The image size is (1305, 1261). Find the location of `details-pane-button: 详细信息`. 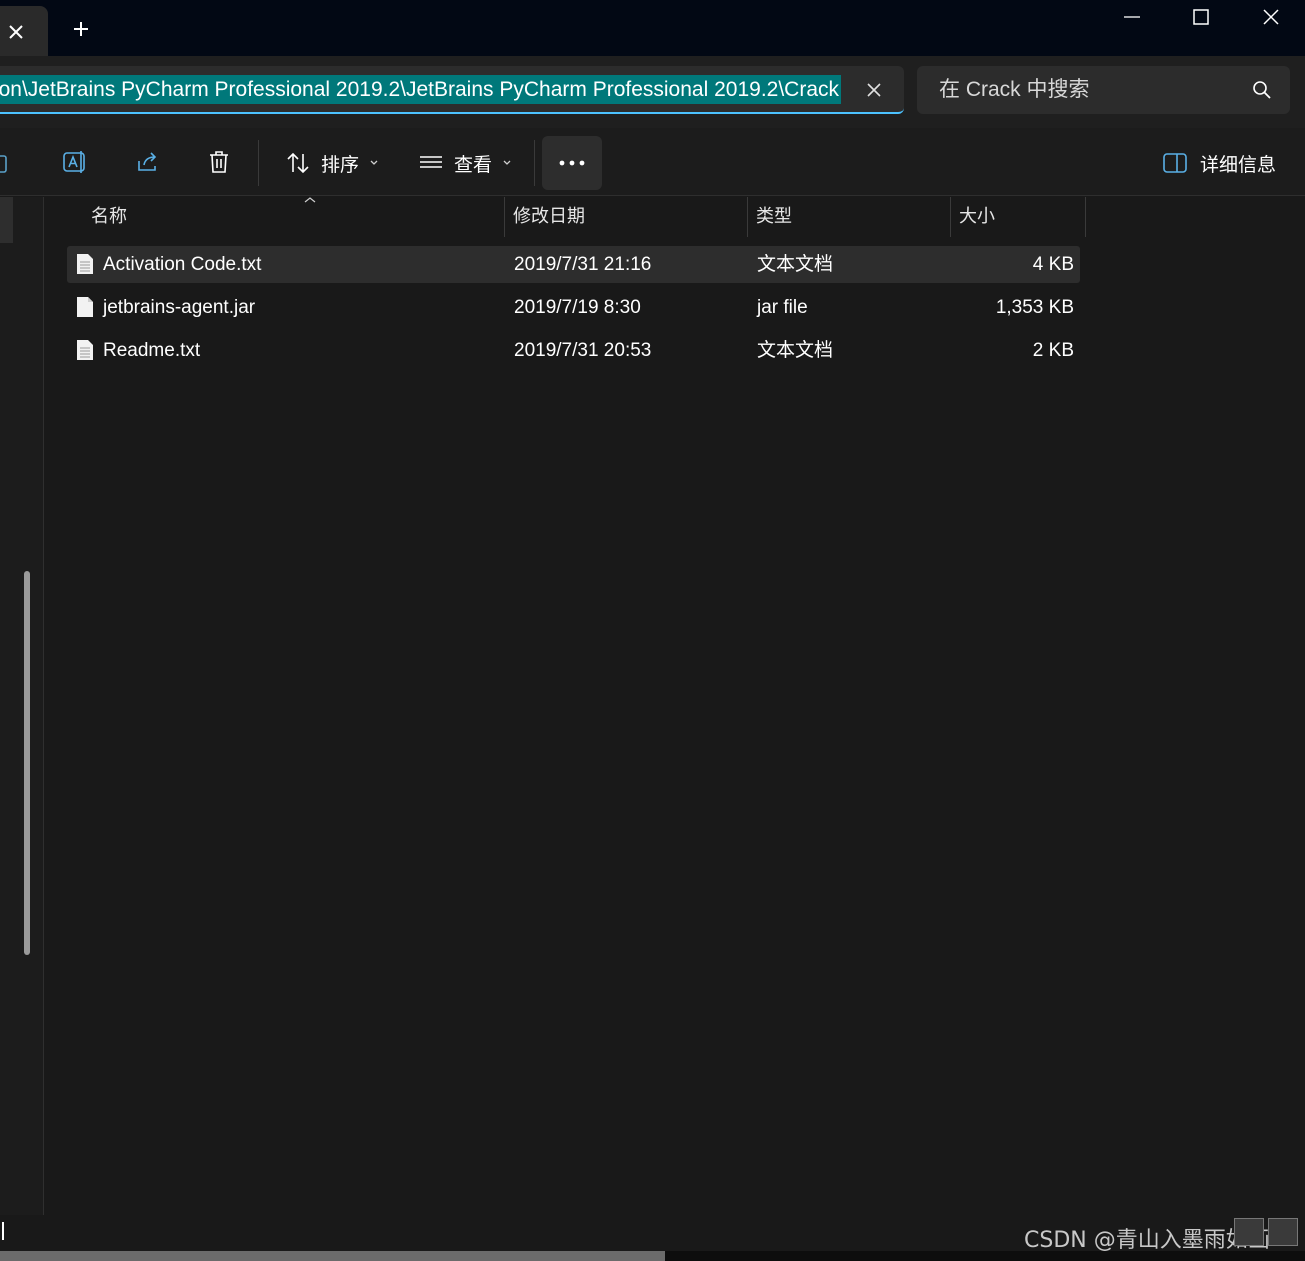

details-pane-button: 详细信息 is located at coordinates (1219, 163).